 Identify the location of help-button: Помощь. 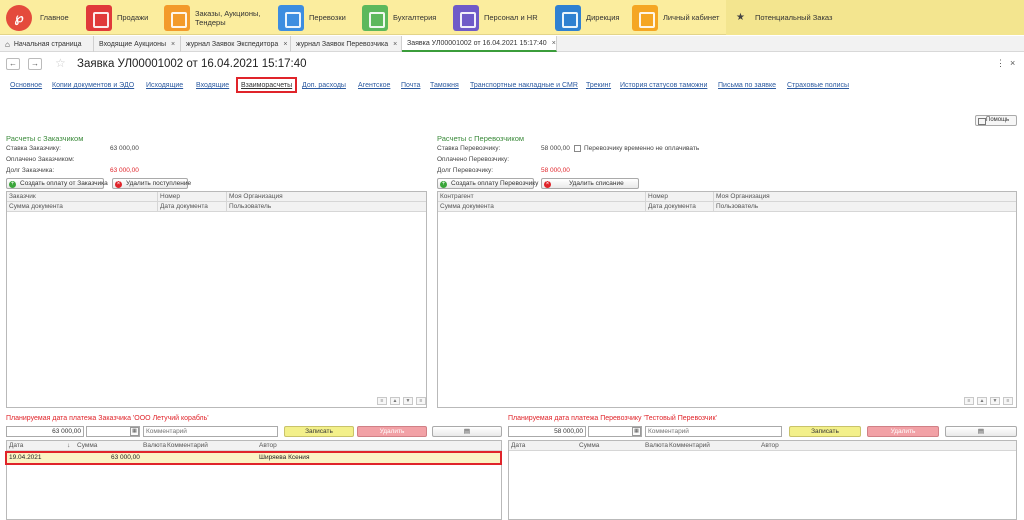
(996, 120).